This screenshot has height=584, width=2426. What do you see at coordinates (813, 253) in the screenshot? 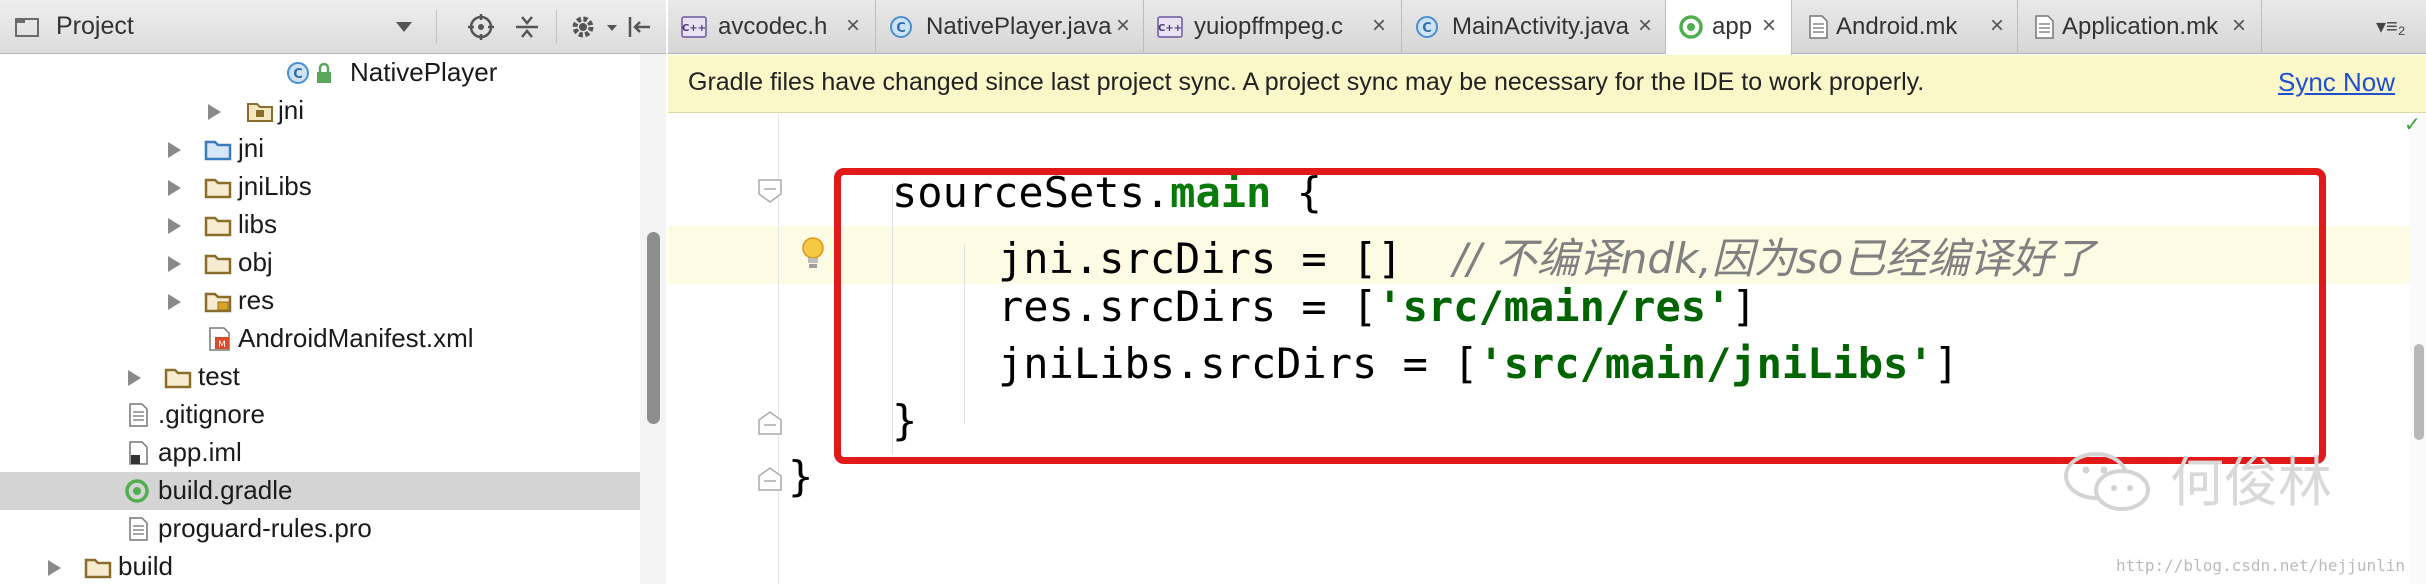
I see `lightbulb-icon` at bounding box center [813, 253].